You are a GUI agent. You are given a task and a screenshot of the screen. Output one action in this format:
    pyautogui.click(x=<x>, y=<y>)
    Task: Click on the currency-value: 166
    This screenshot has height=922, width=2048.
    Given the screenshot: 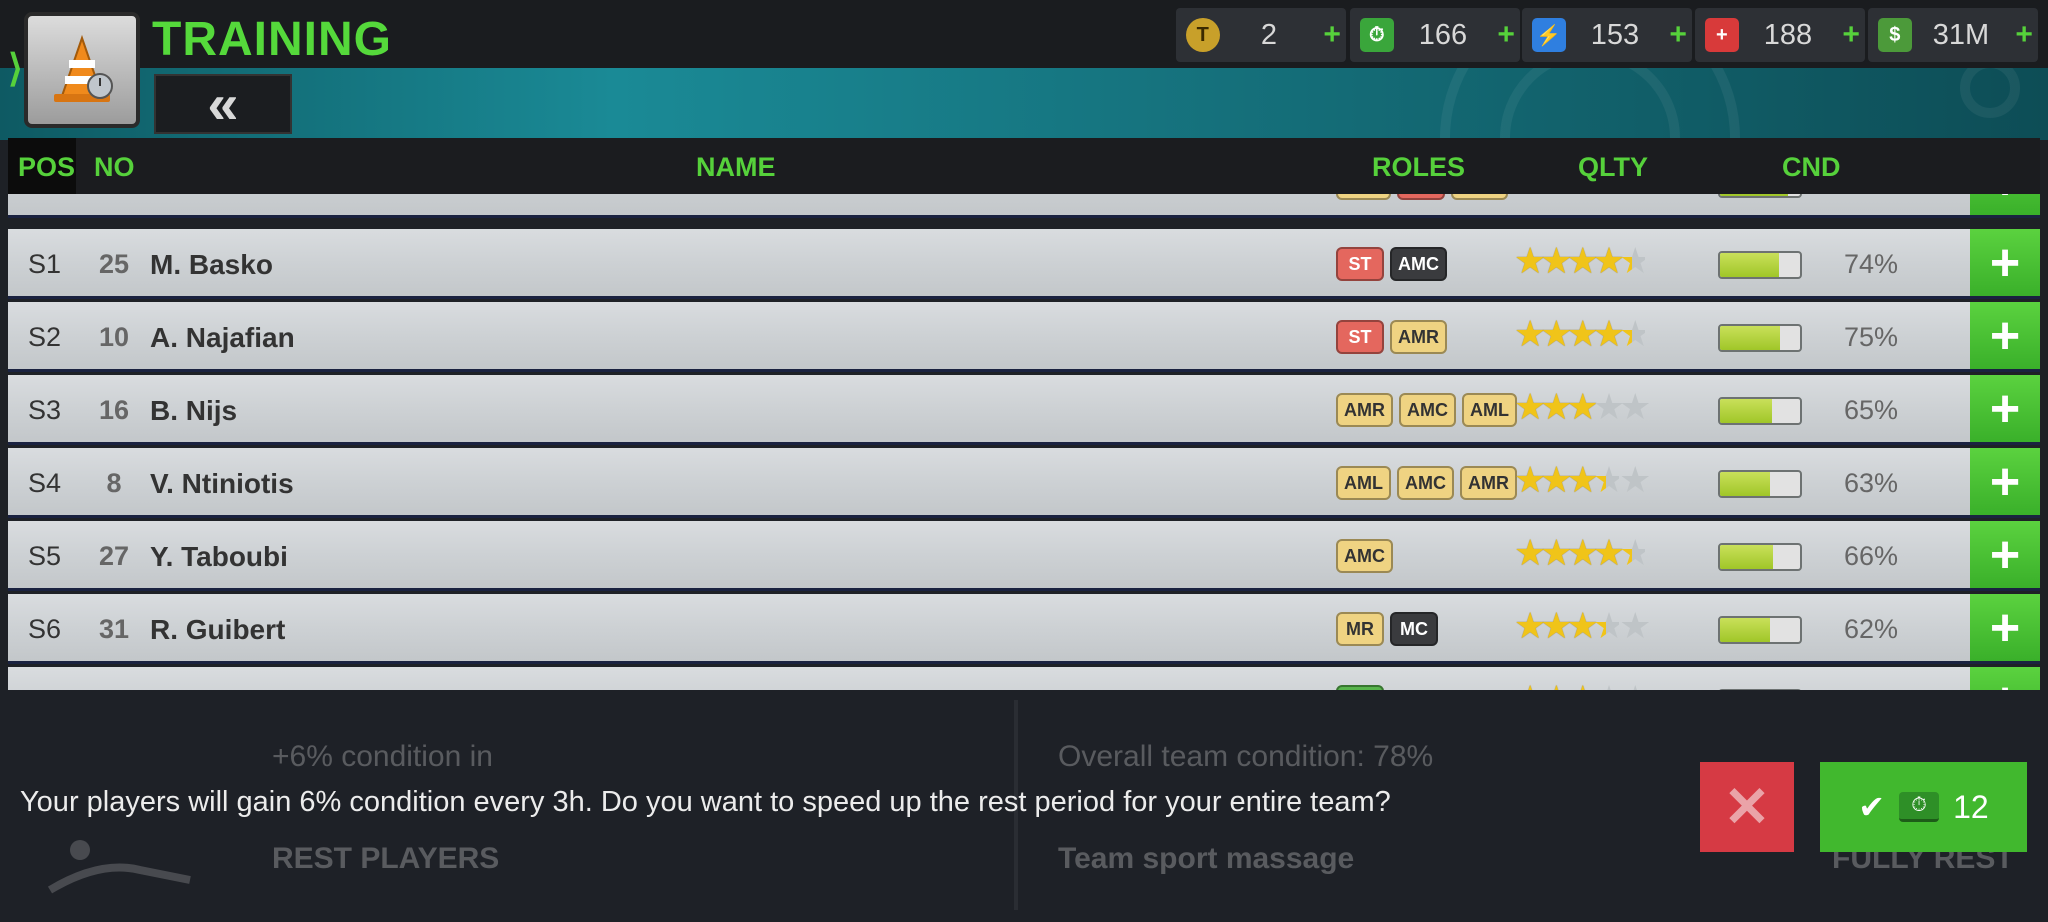 What is the action you would take?
    pyautogui.click(x=1443, y=34)
    